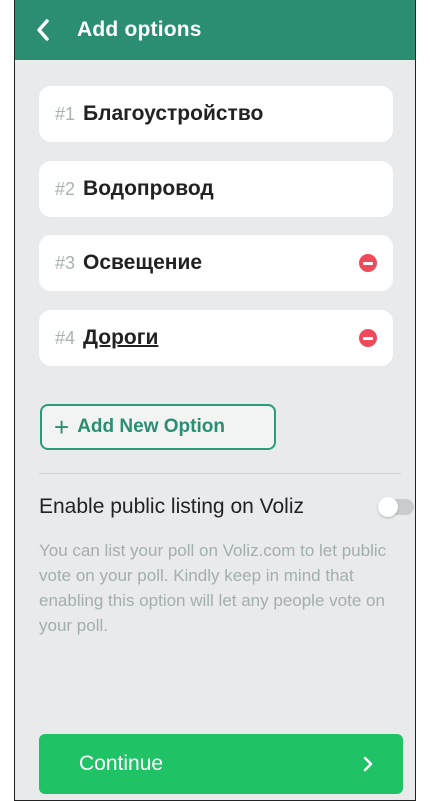  I want to click on option-label: Благоустройство, so click(173, 113).